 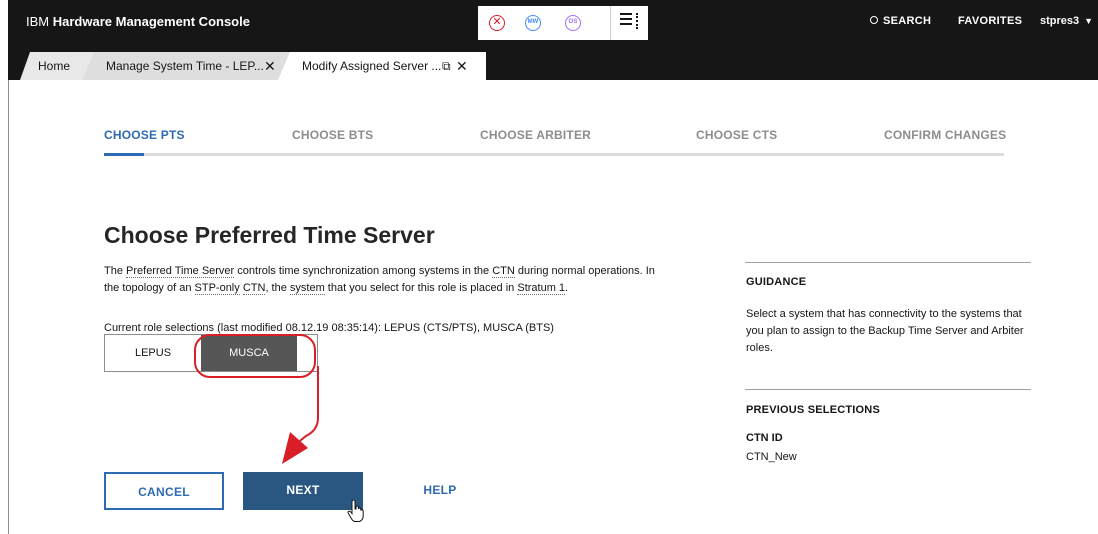 I want to click on guidance-divider, so click(x=888, y=262).